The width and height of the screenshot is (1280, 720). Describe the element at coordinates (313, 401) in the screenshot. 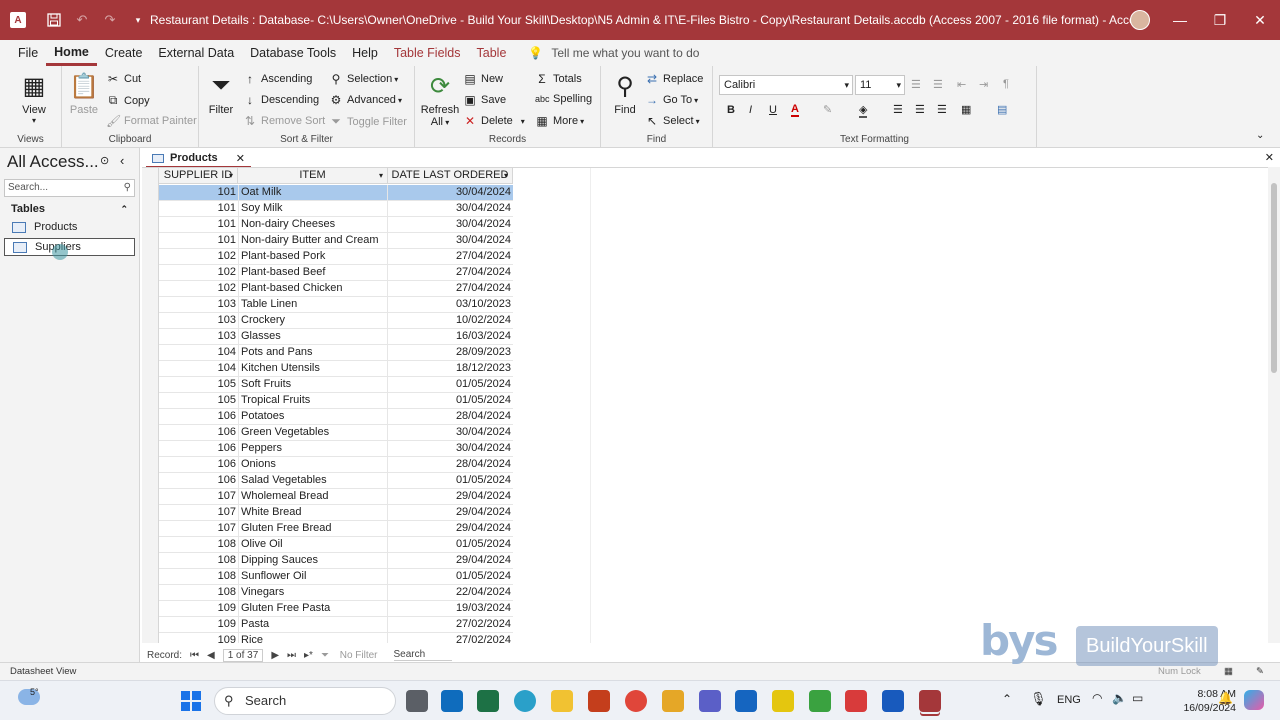

I see `cell-item: Tropical Fruits` at that location.